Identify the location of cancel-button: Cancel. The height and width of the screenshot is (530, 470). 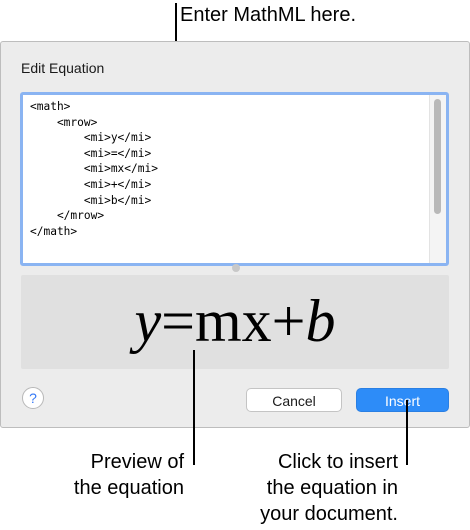
(294, 400).